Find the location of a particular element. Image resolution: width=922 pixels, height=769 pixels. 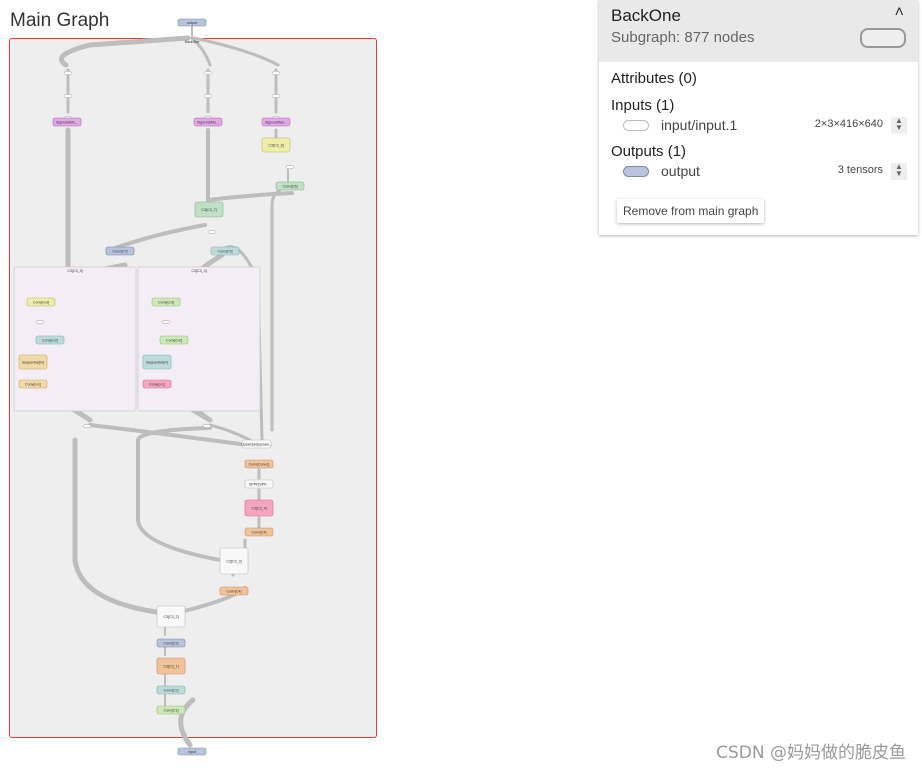

graph-node: C3[C3_8] is located at coordinates (276, 145).